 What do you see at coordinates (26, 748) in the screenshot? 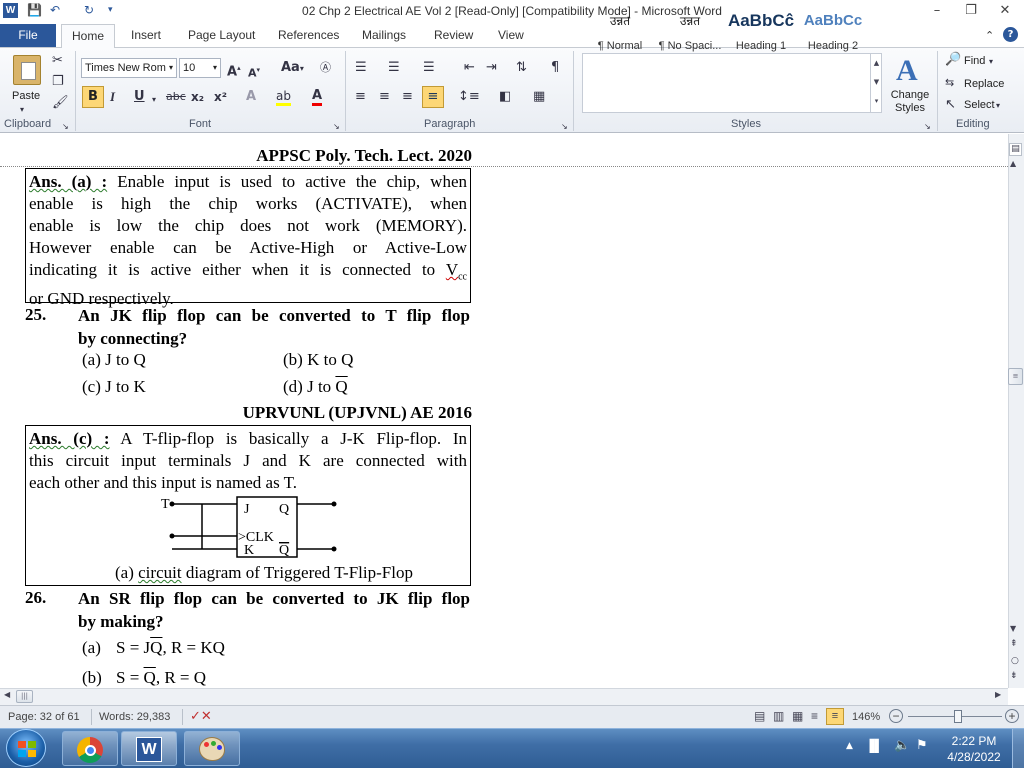
I see `start-button` at bounding box center [26, 748].